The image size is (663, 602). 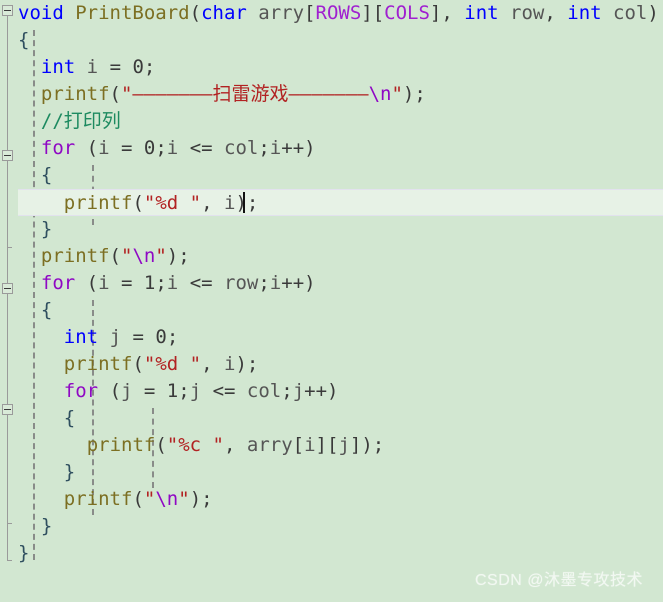 What do you see at coordinates (7, 10) in the screenshot?
I see `fold-function-printboard-icon` at bounding box center [7, 10].